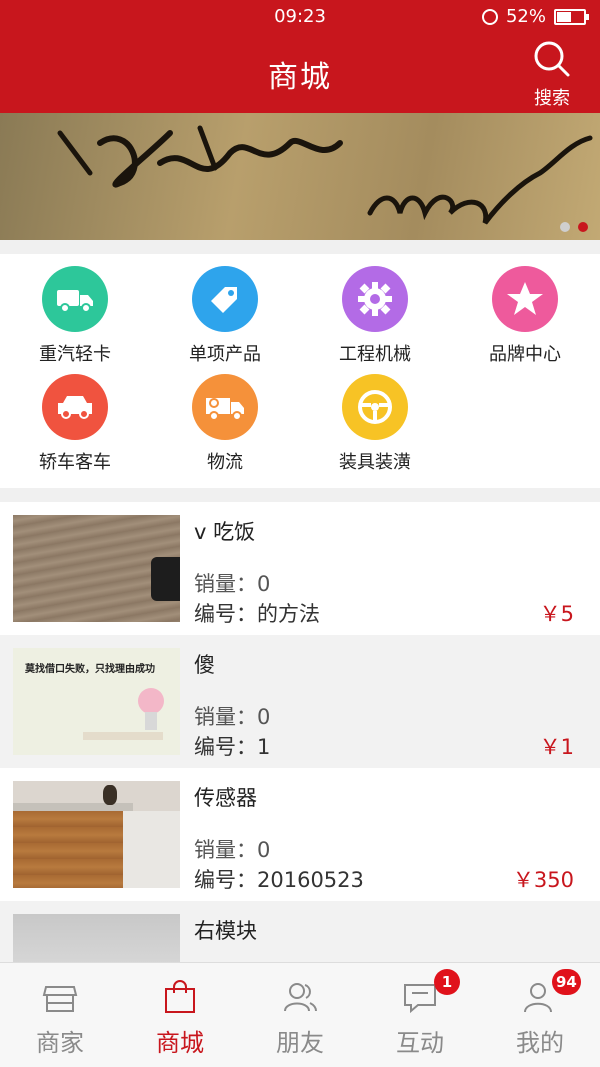  Describe the element at coordinates (75, 299) in the screenshot. I see `truck-icon` at that location.